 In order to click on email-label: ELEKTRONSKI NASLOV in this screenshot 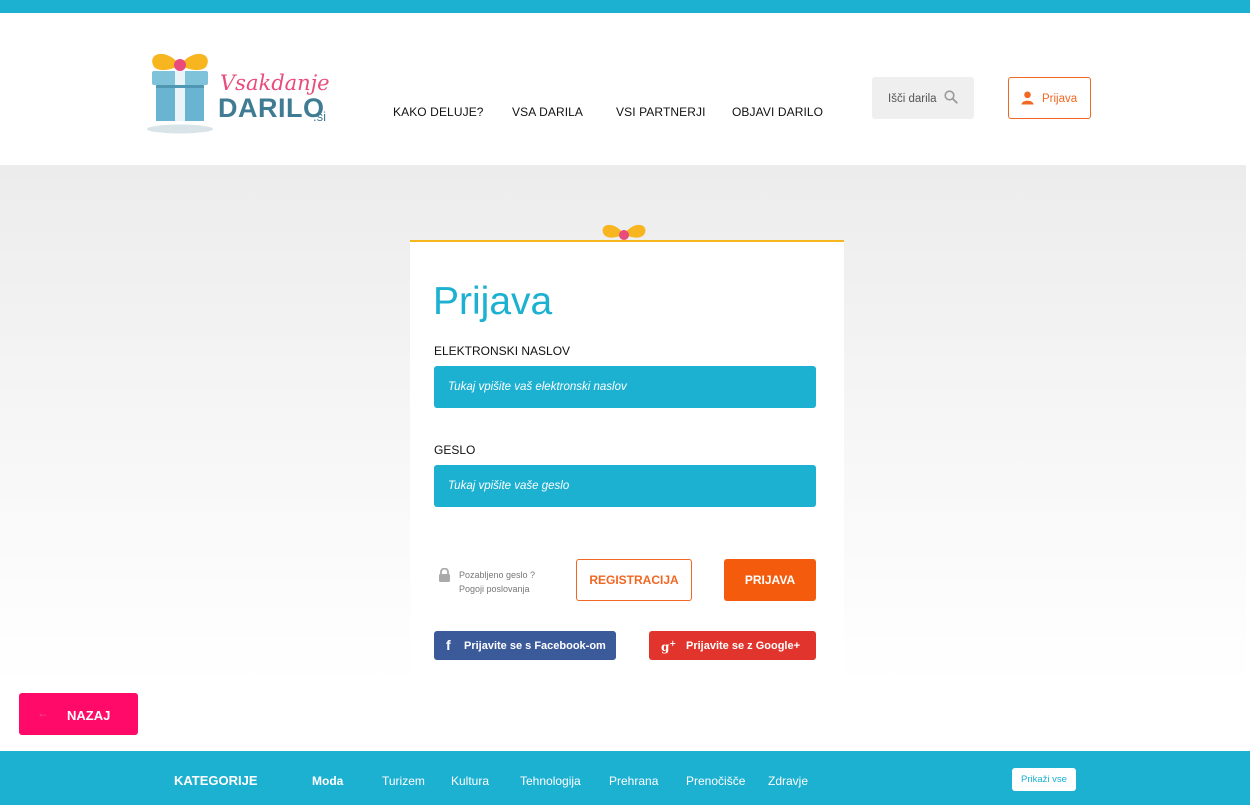, I will do `click(502, 351)`.